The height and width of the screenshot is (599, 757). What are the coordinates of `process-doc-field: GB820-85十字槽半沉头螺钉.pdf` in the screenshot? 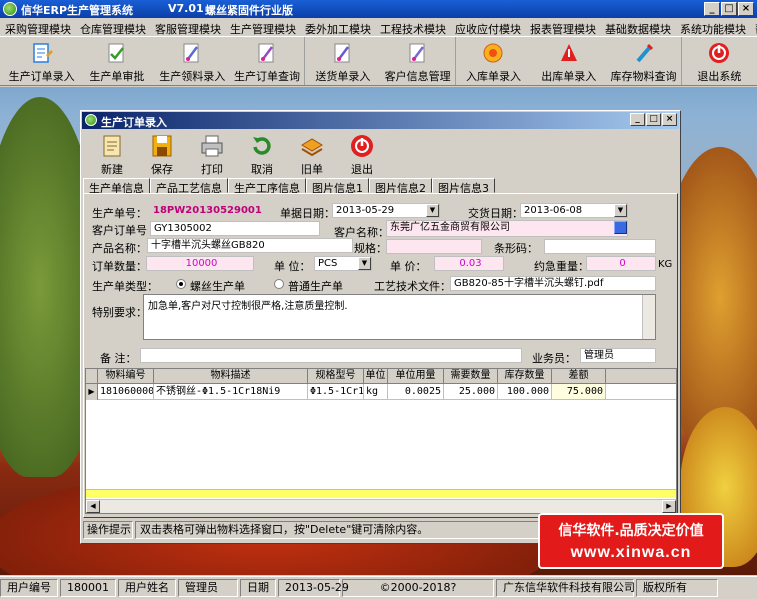 It's located at (553, 283).